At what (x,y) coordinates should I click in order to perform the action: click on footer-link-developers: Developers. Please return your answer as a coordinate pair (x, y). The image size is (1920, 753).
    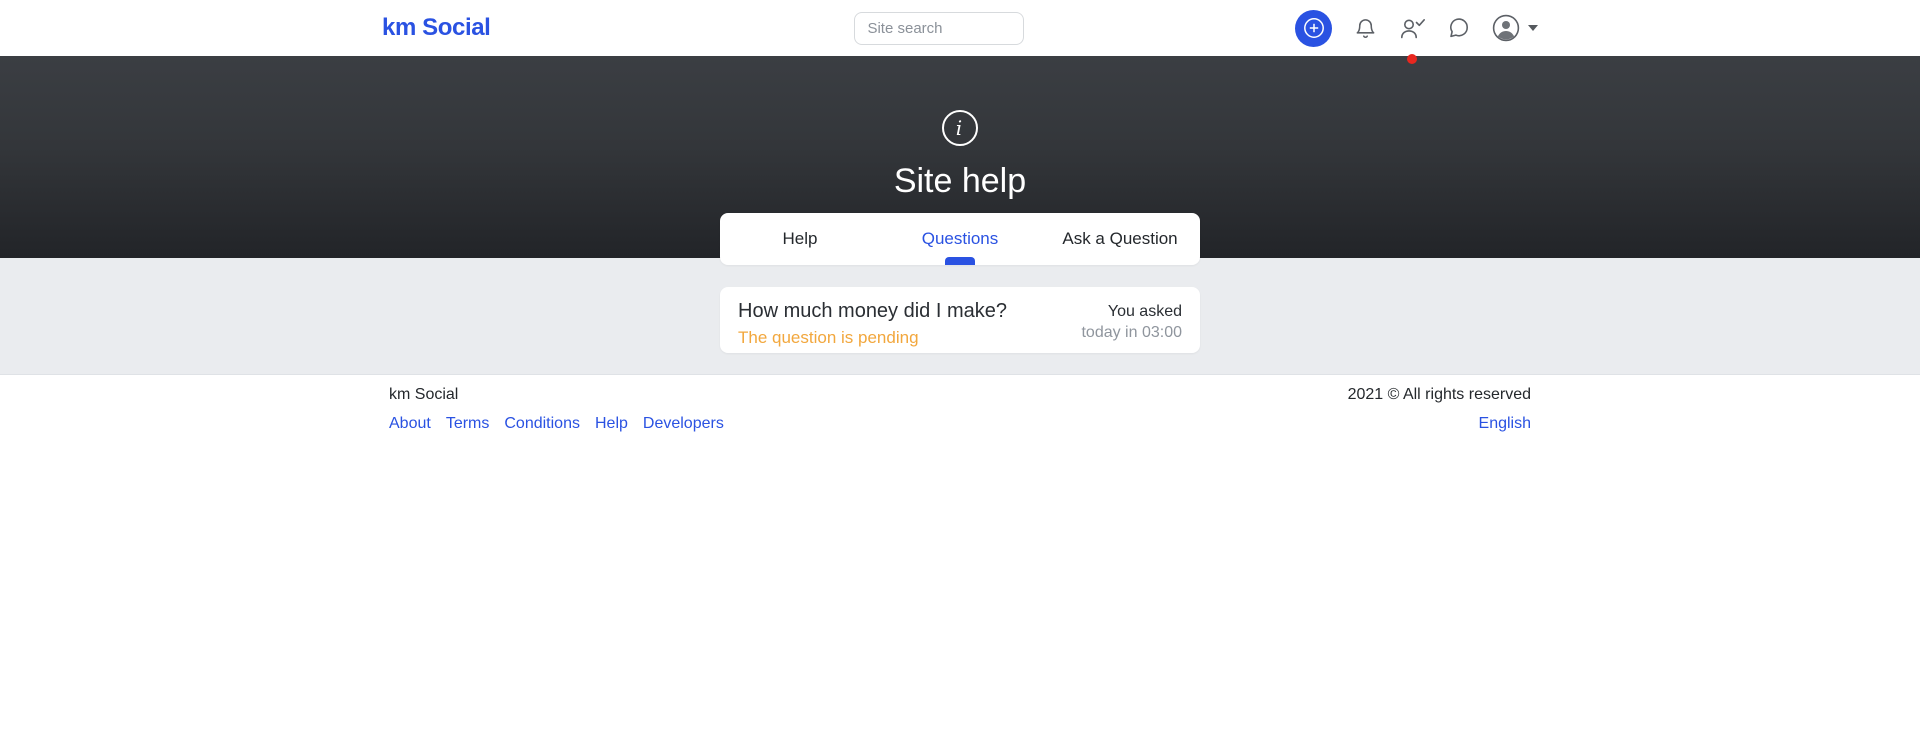
    Looking at the image, I should click on (683, 424).